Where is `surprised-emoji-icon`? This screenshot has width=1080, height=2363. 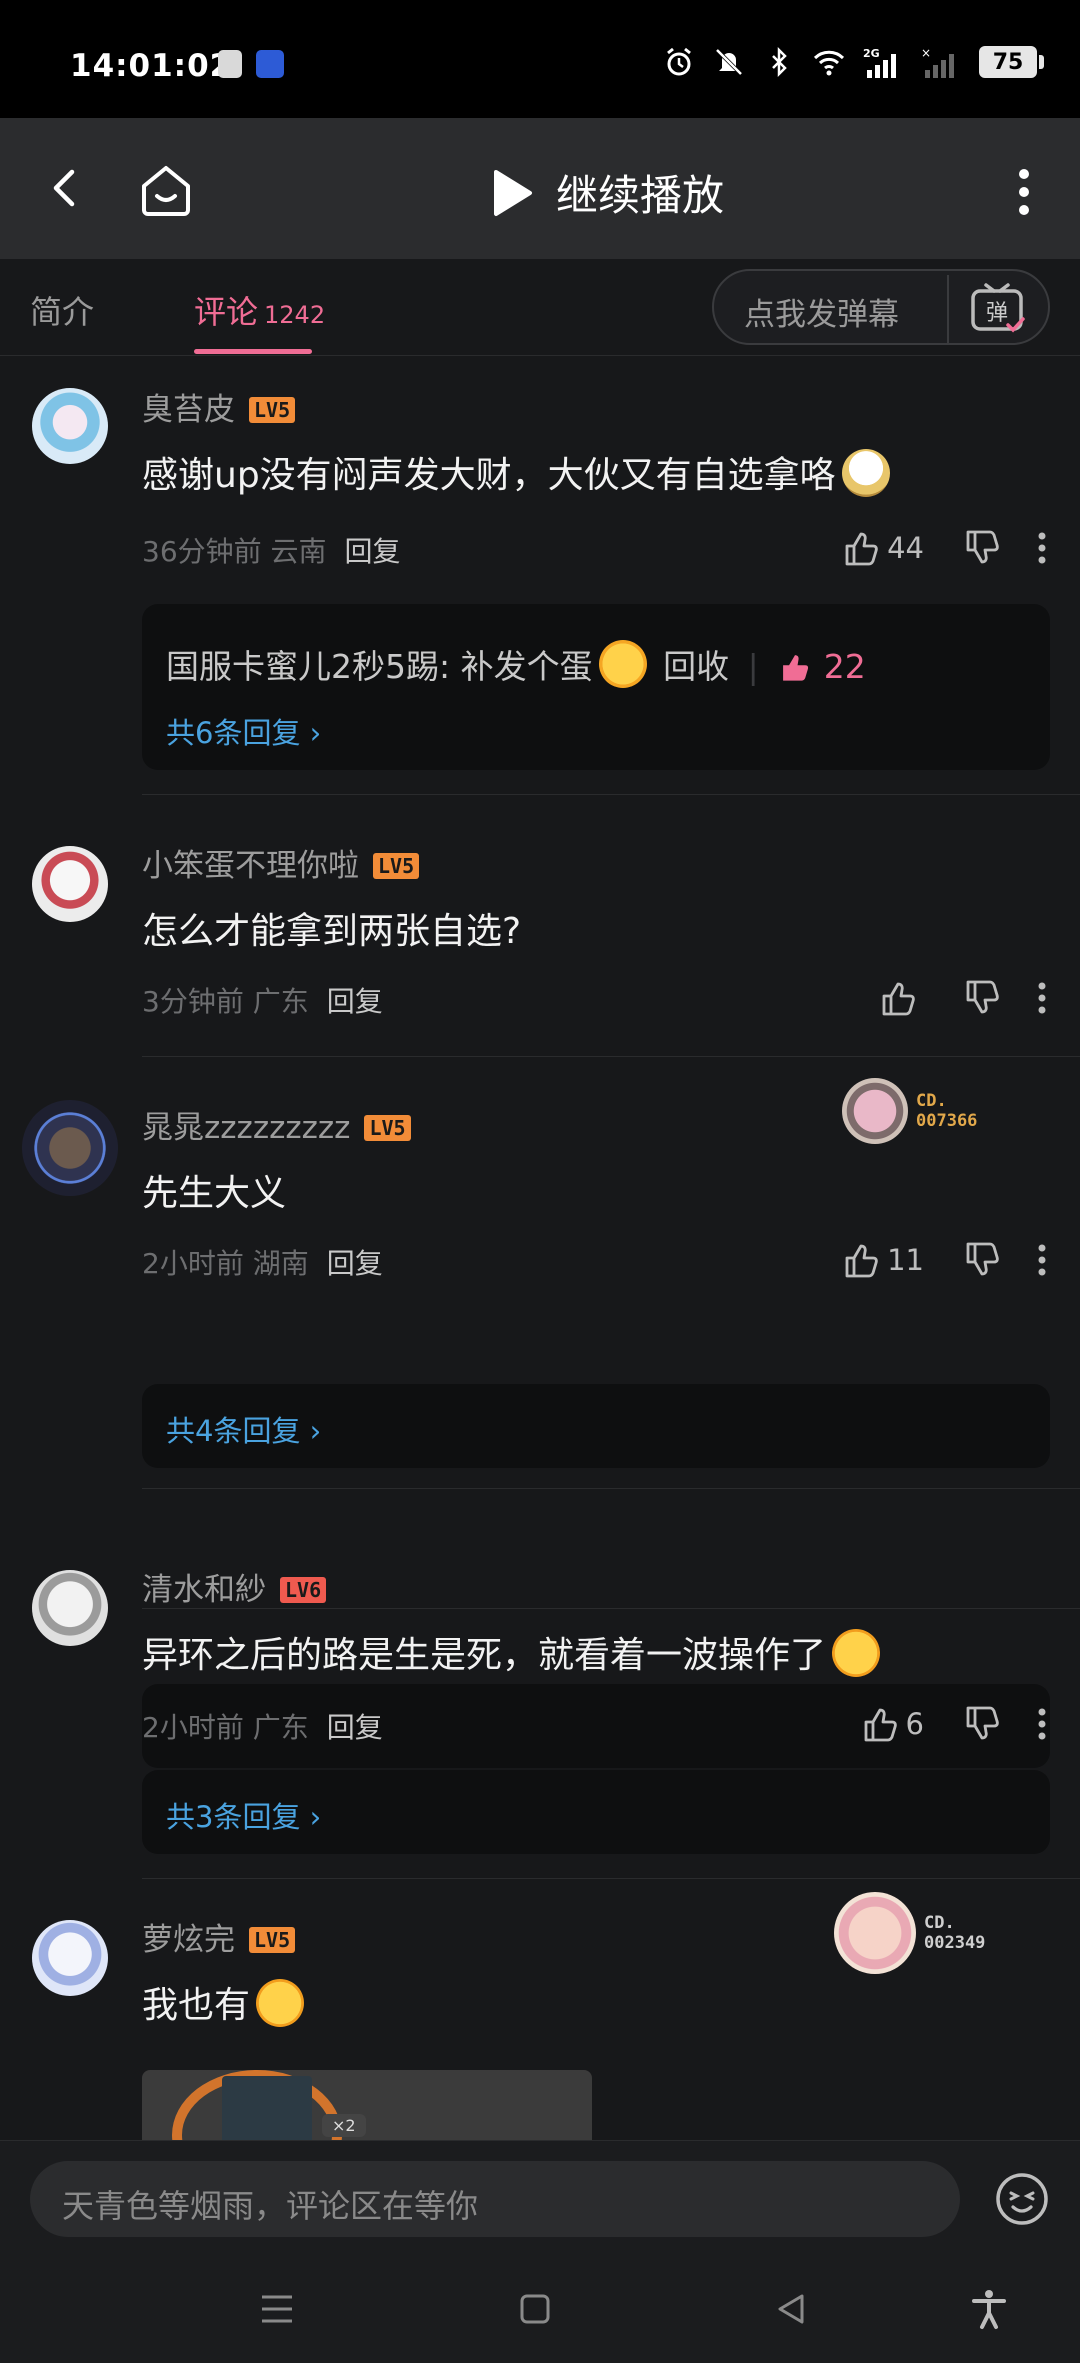 surprised-emoji-icon is located at coordinates (622, 664).